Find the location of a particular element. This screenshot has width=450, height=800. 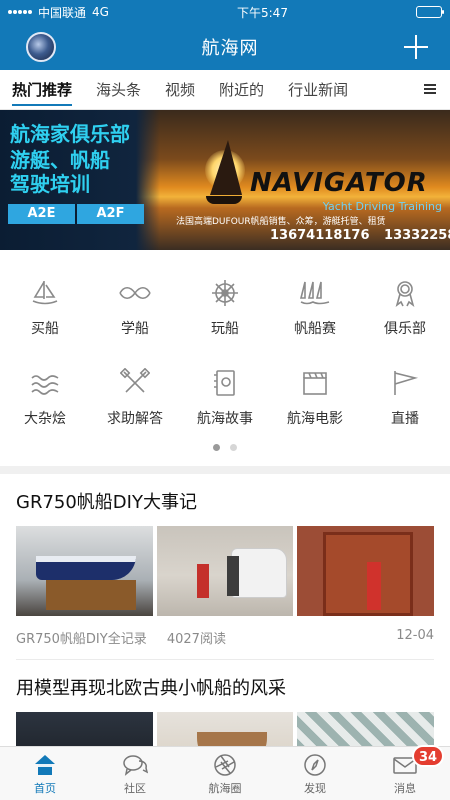

carrier-name: 中国联通 is located at coordinates (62, 12).